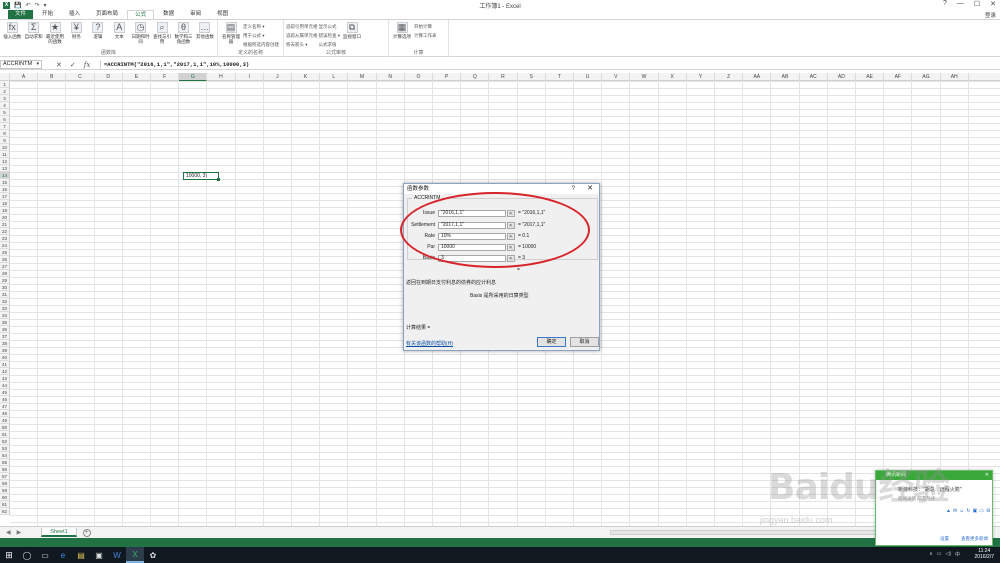  Describe the element at coordinates (5, 308) in the screenshot. I see `row-header: 33` at that location.